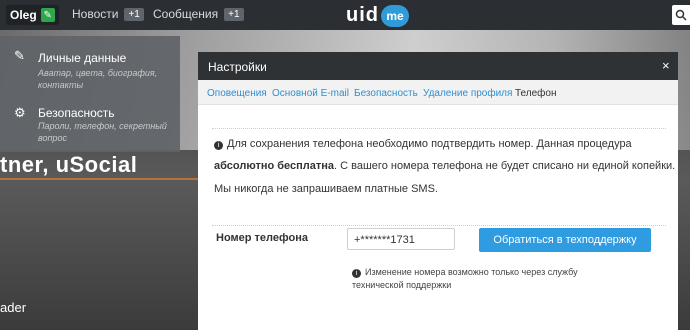 Image resolution: width=690 pixels, height=330 pixels. I want to click on info-line-3: Мы никогда не запрашиваем платные SMS., so click(326, 189).